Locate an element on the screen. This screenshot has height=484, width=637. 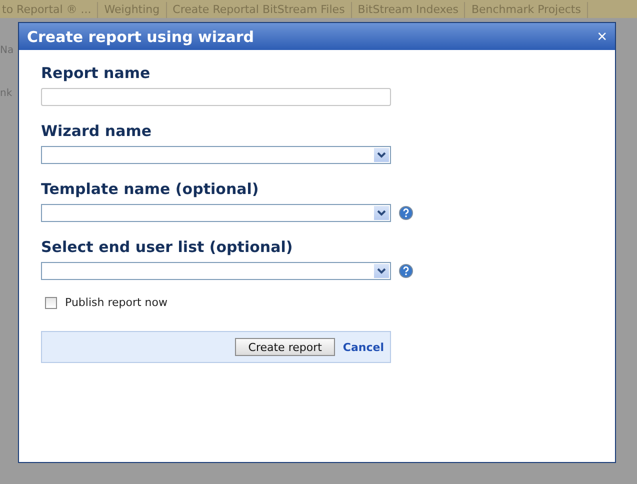
text-field is located at coordinates (216, 97).